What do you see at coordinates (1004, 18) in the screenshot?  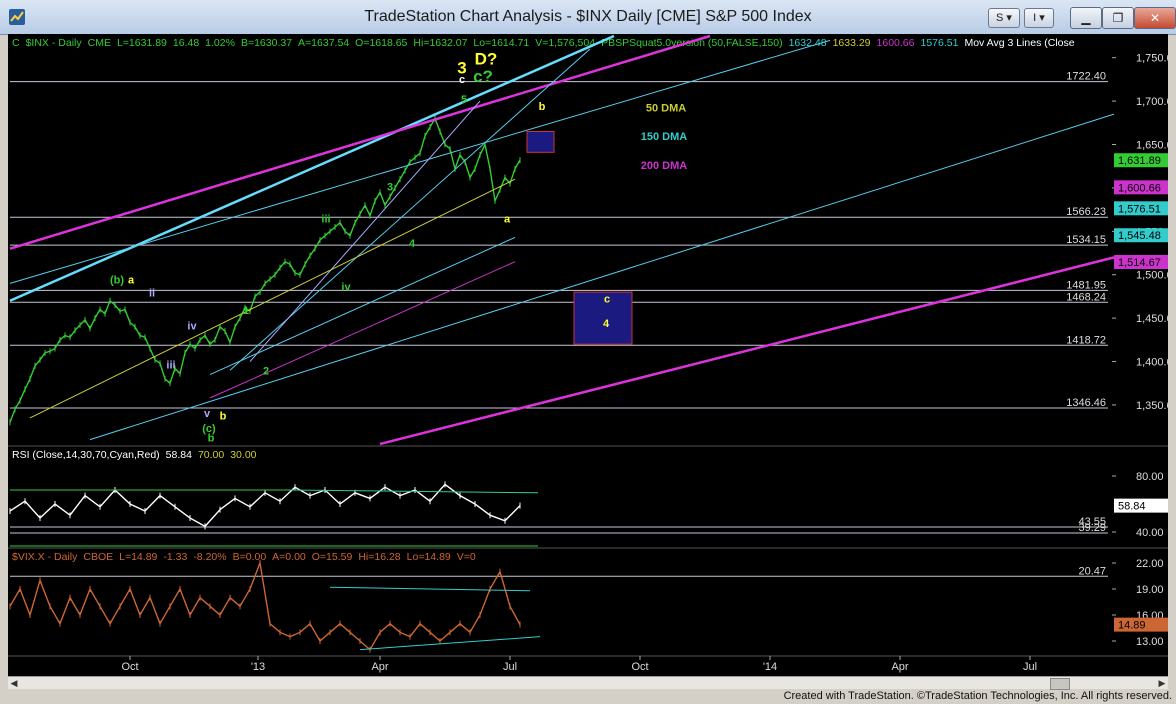 I see `symbol-link-button: S ▾` at bounding box center [1004, 18].